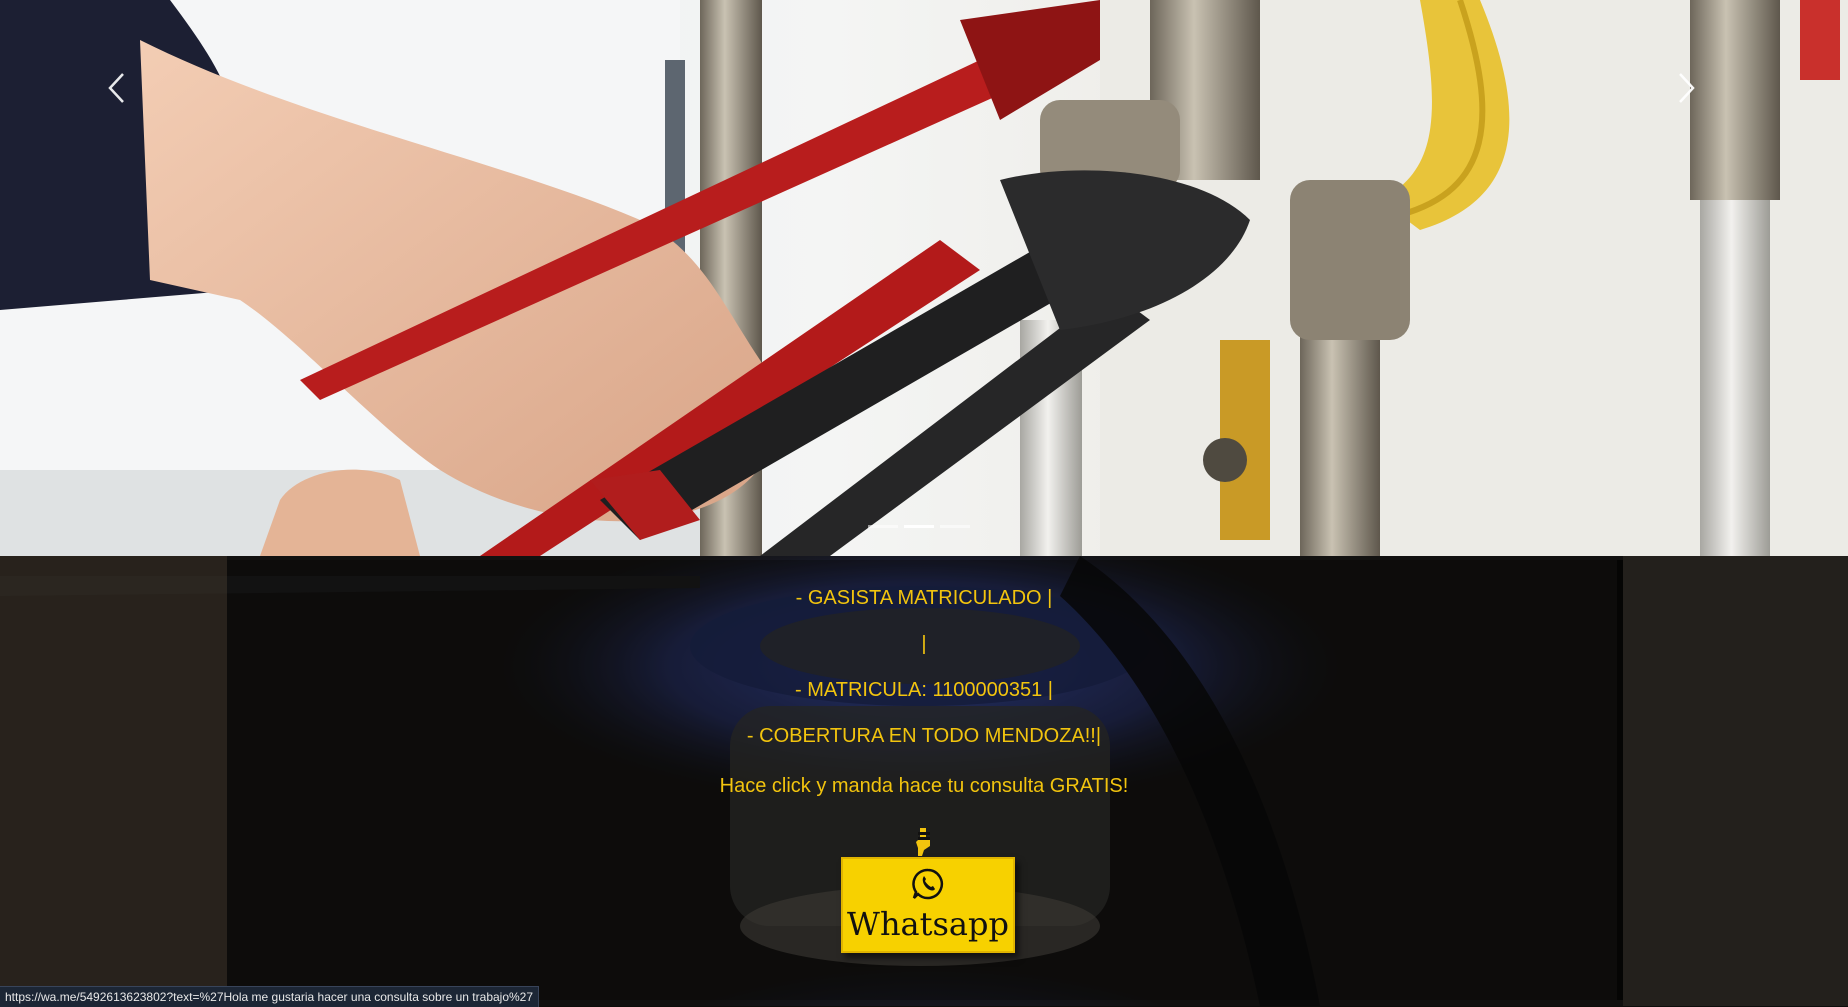 This screenshot has width=1848, height=1007. What do you see at coordinates (1706, 105) in the screenshot?
I see `carousel-next-button` at bounding box center [1706, 105].